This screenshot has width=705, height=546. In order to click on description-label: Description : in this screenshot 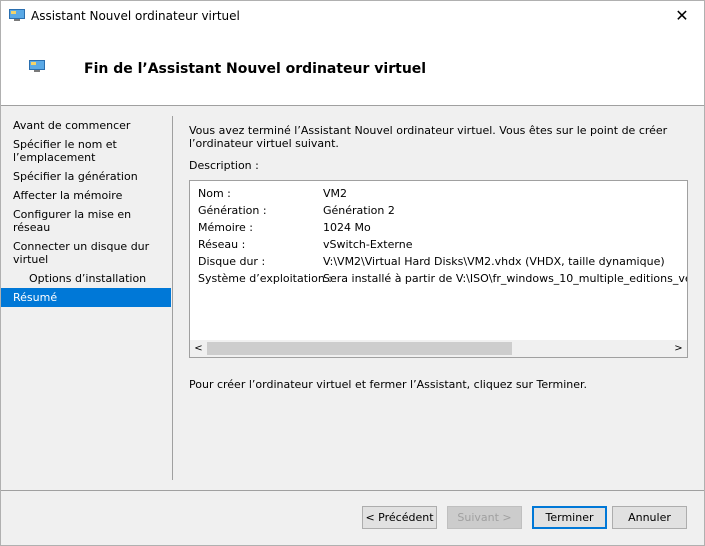, I will do `click(224, 165)`.